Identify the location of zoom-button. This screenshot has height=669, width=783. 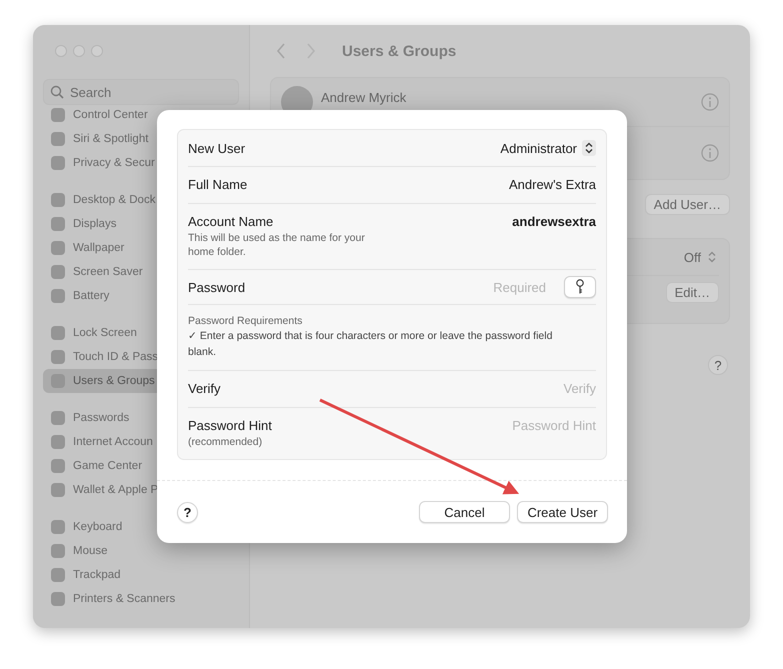
(97, 51).